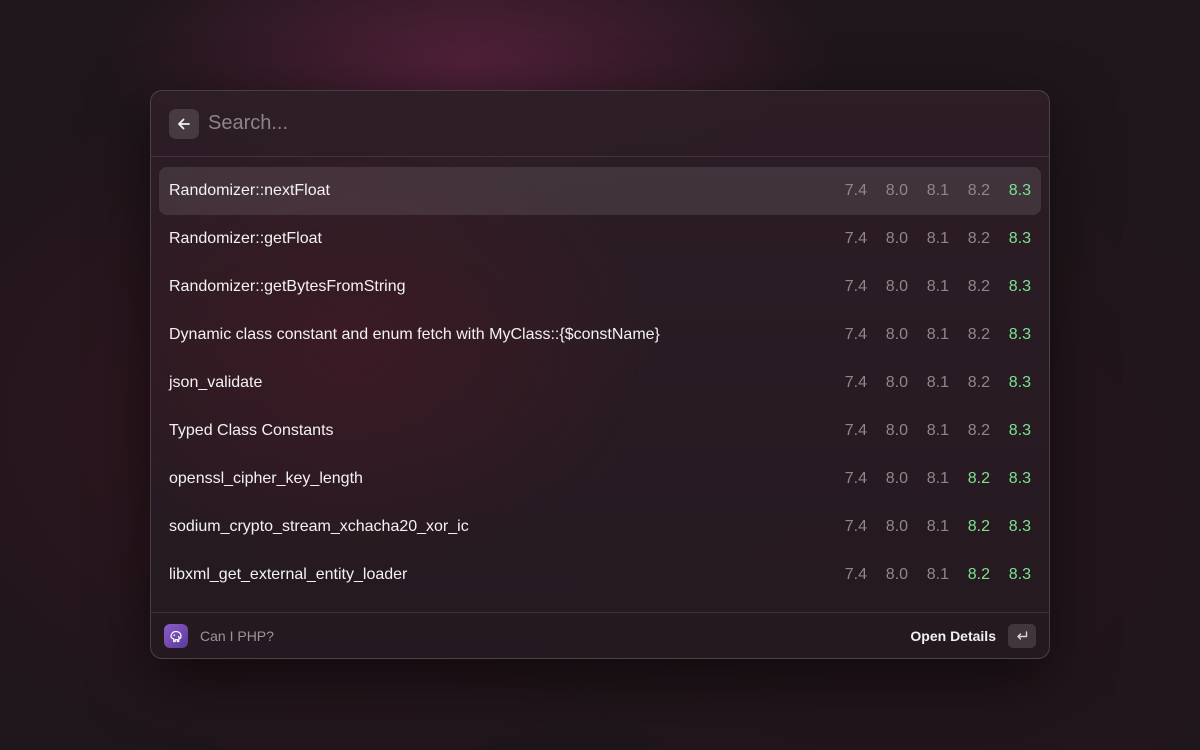 This screenshot has width=1200, height=750. What do you see at coordinates (600, 479) in the screenshot?
I see `list-item: openssl_cipher_key_length 7.4 8.0 8.1 8.2 8.3` at bounding box center [600, 479].